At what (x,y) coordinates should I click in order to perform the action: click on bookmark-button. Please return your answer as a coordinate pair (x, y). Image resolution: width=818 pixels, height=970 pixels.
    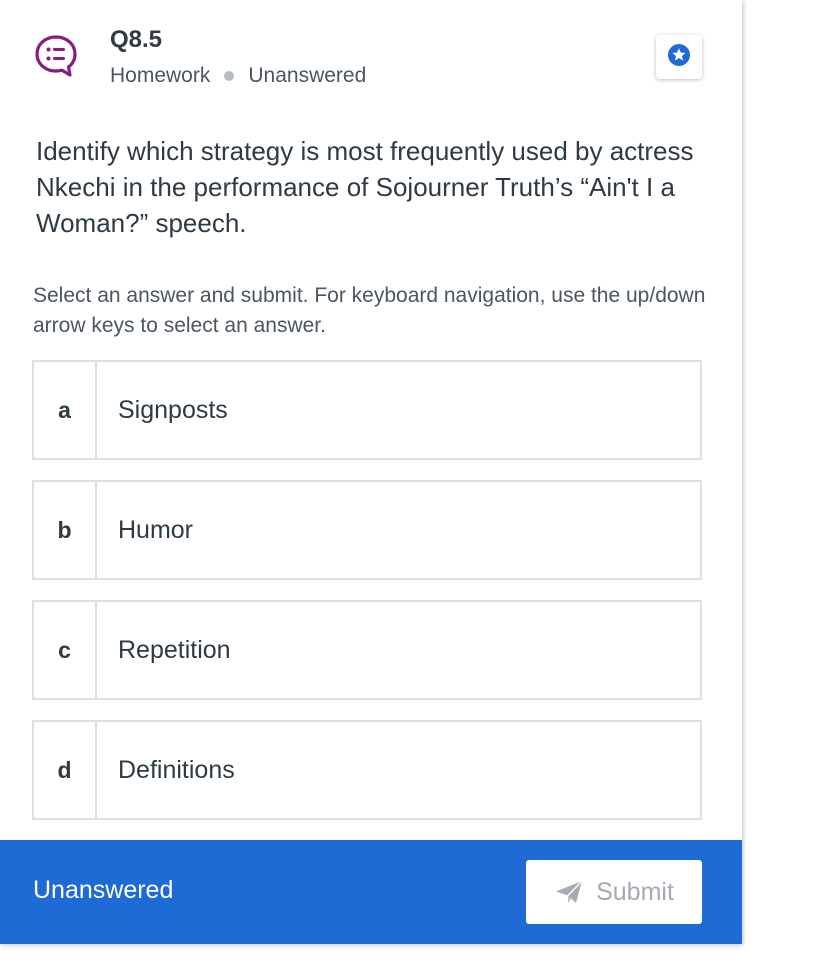
    Looking at the image, I should click on (679, 57).